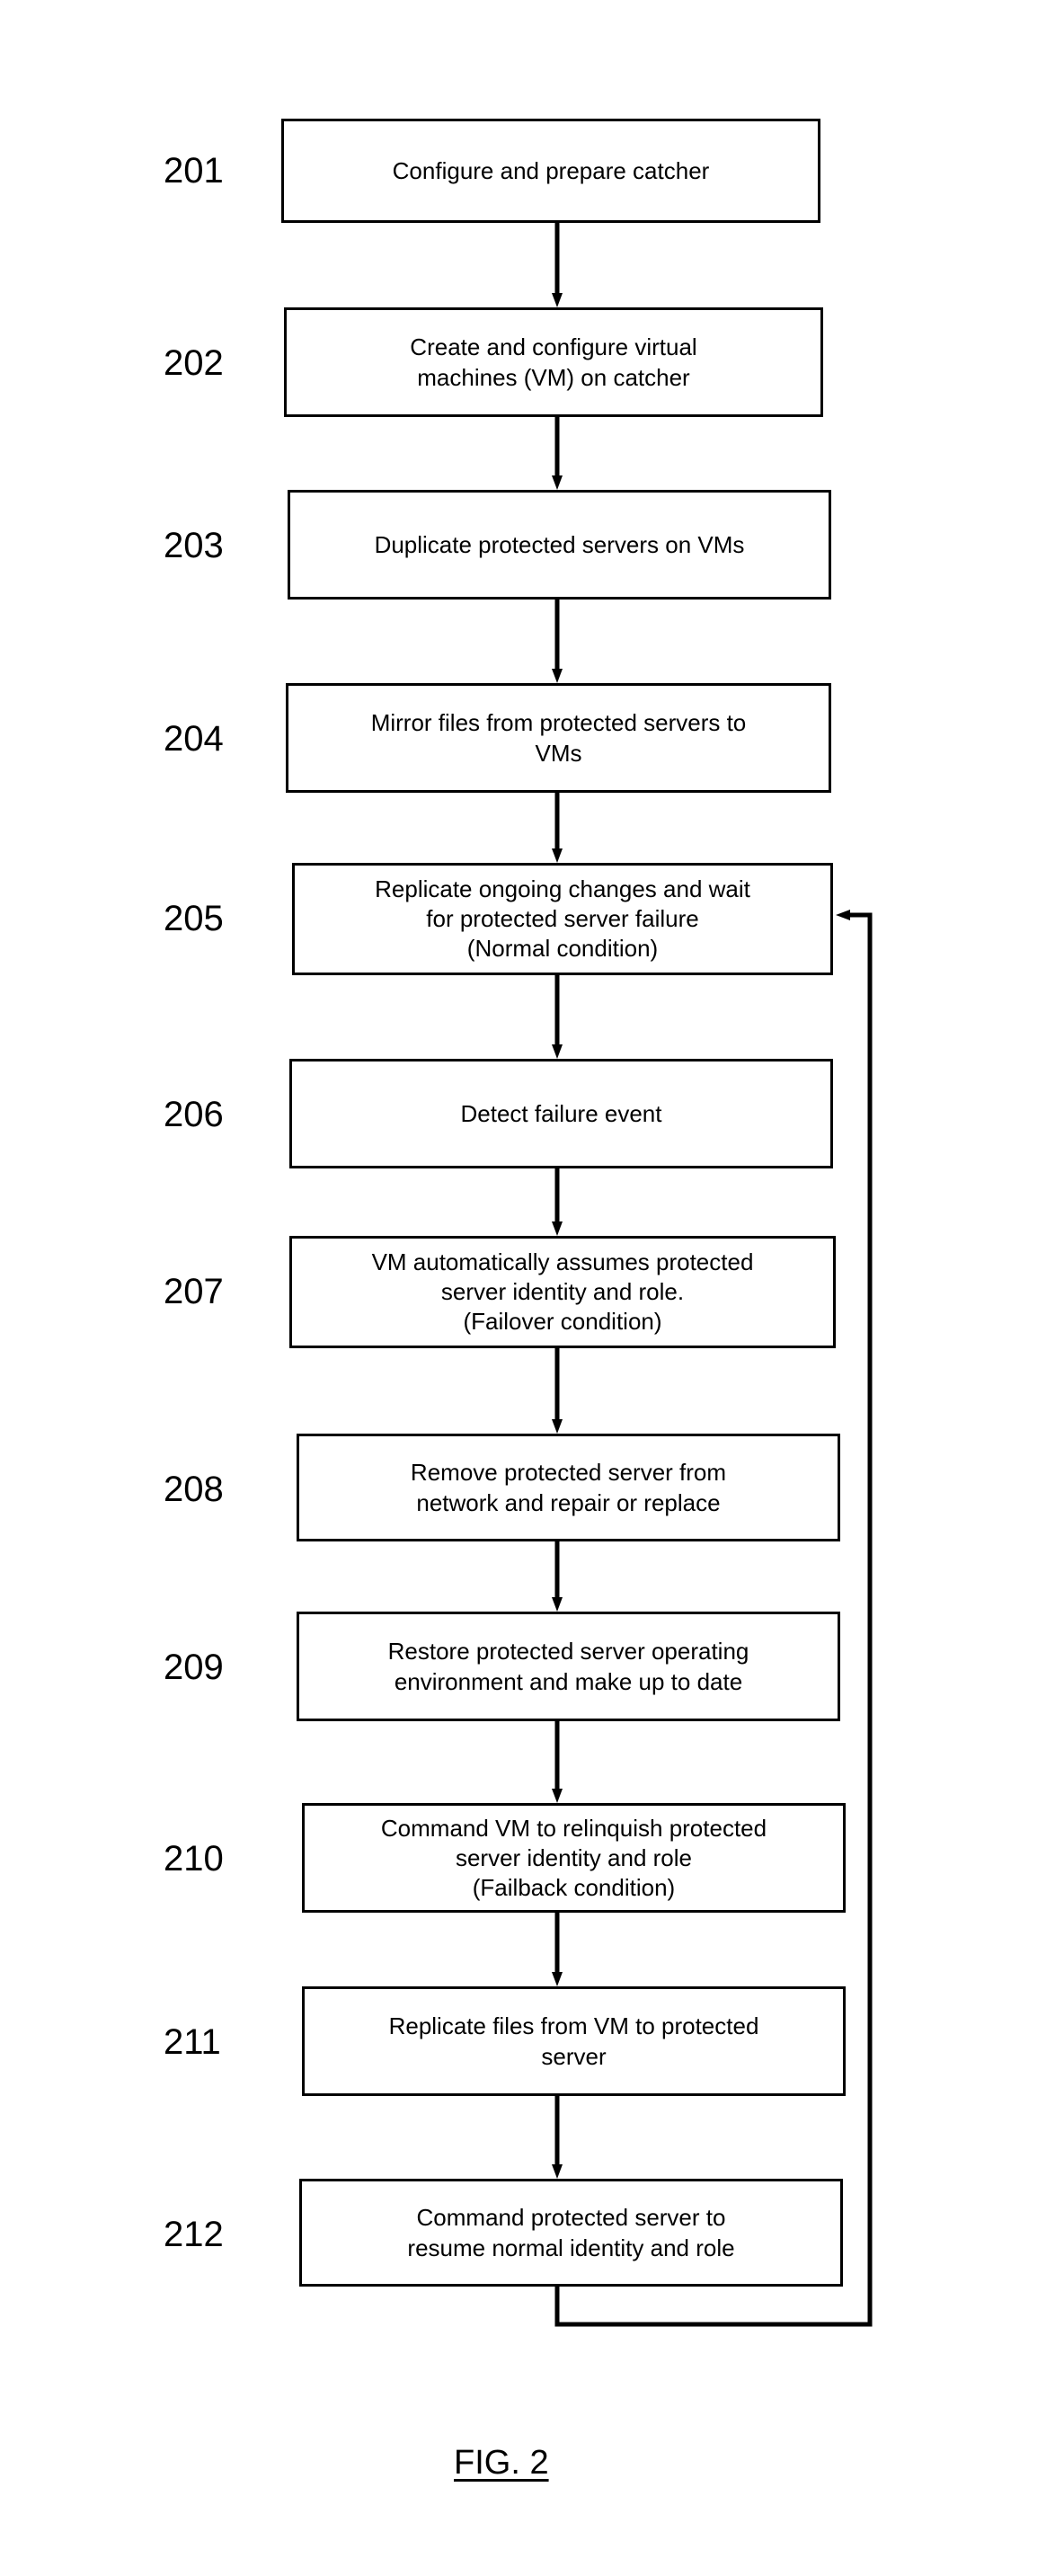 The image size is (1064, 2576). I want to click on step-label-201: Configure and prepare catcher, so click(551, 170).